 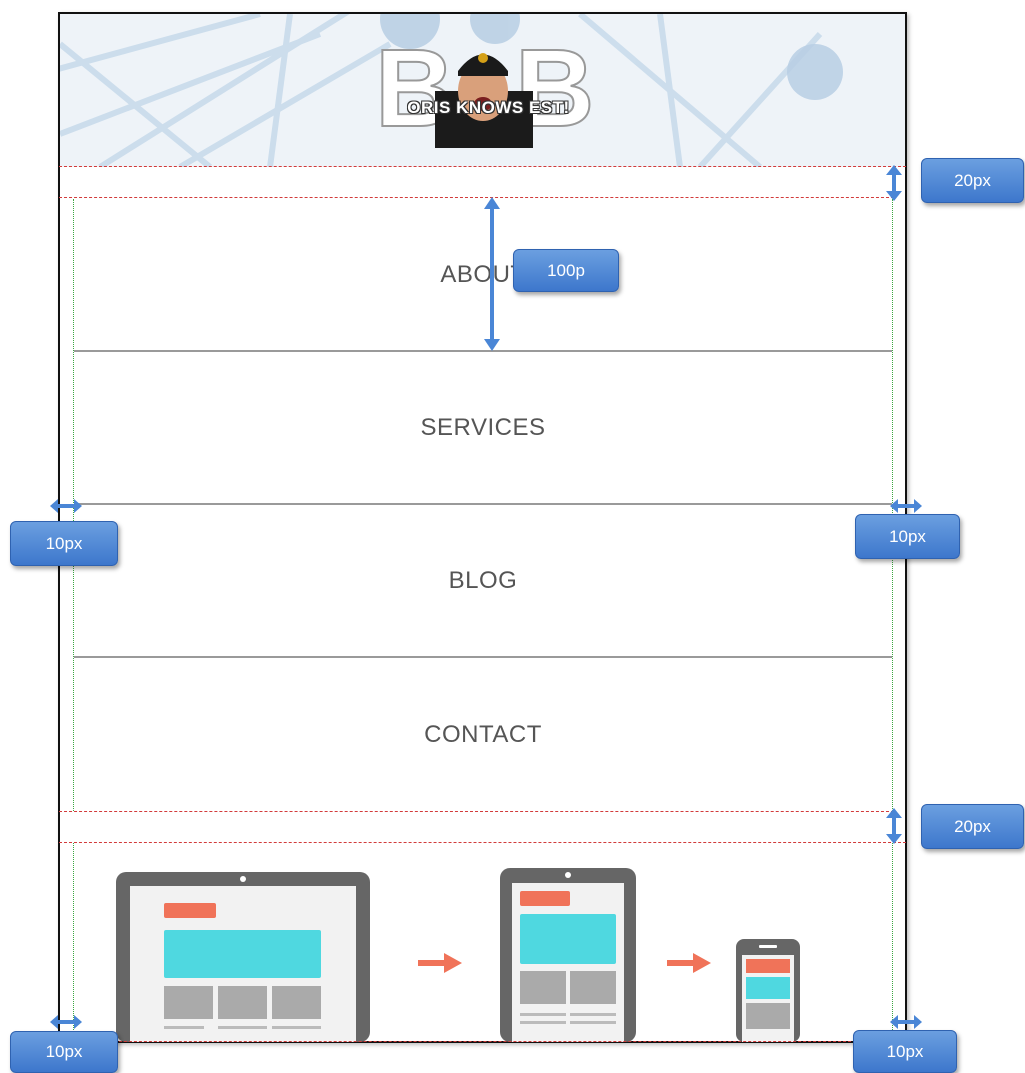 I want to click on annotation-bottom-left-padding: 10px, so click(x=64, y=1052).